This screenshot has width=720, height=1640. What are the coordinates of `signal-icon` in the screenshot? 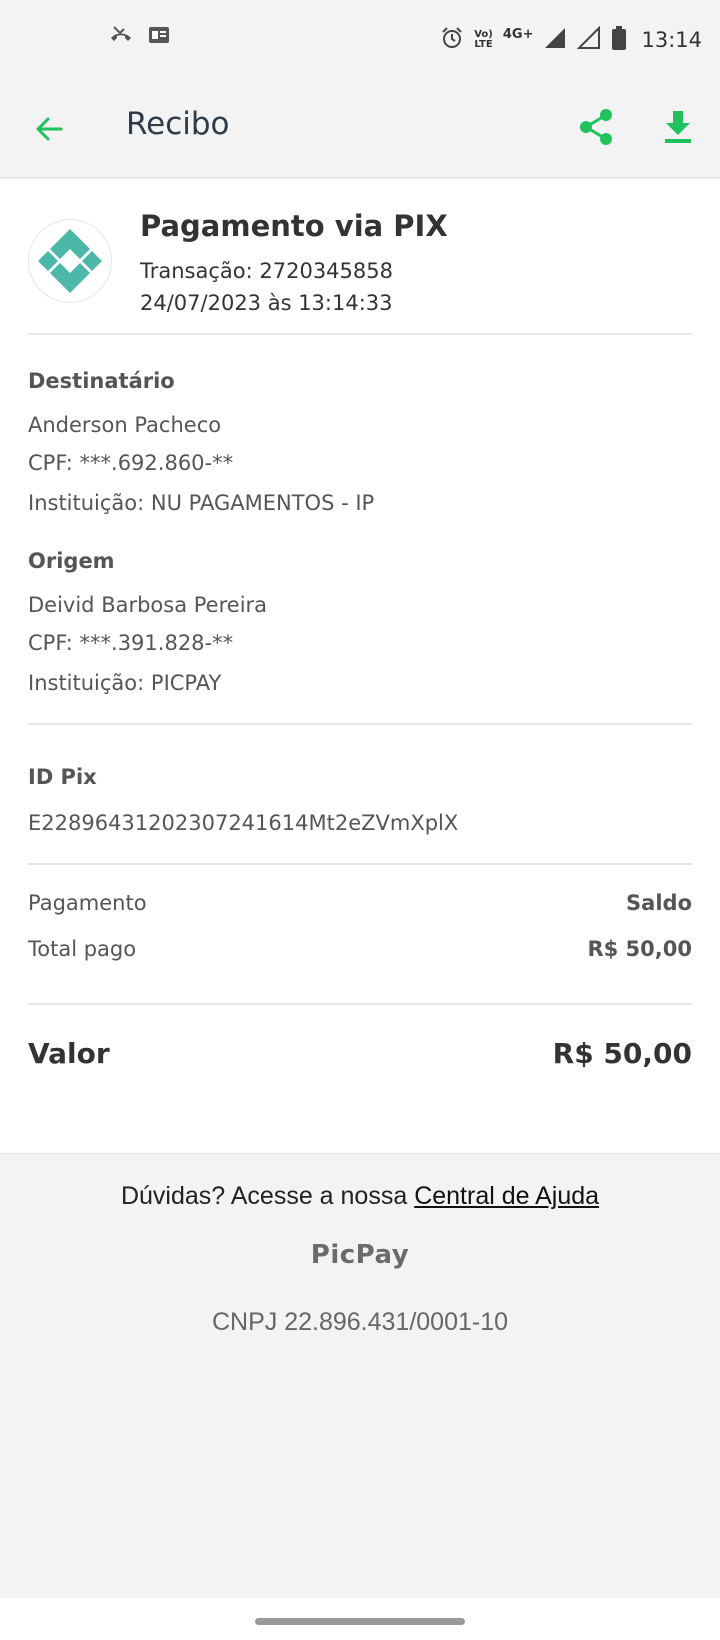 It's located at (555, 40).